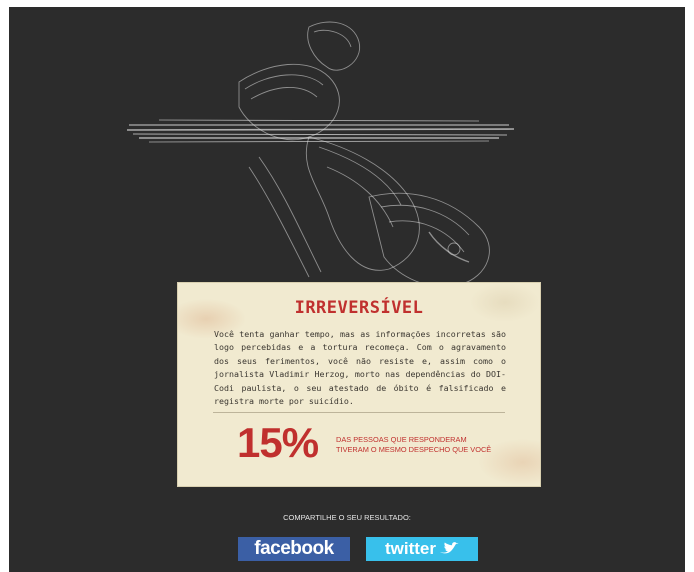 The height and width of the screenshot is (572, 694). I want to click on caption-line-2: TIVERAM O MESMO DESPECHO QUE VOCÊ, so click(414, 449).